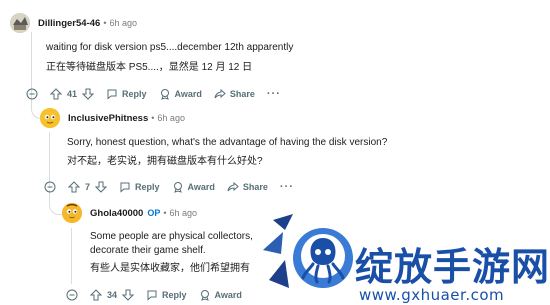 The image size is (550, 305). Describe the element at coordinates (148, 250) in the screenshot. I see `comment-body-line: decorate their game shelf.` at that location.